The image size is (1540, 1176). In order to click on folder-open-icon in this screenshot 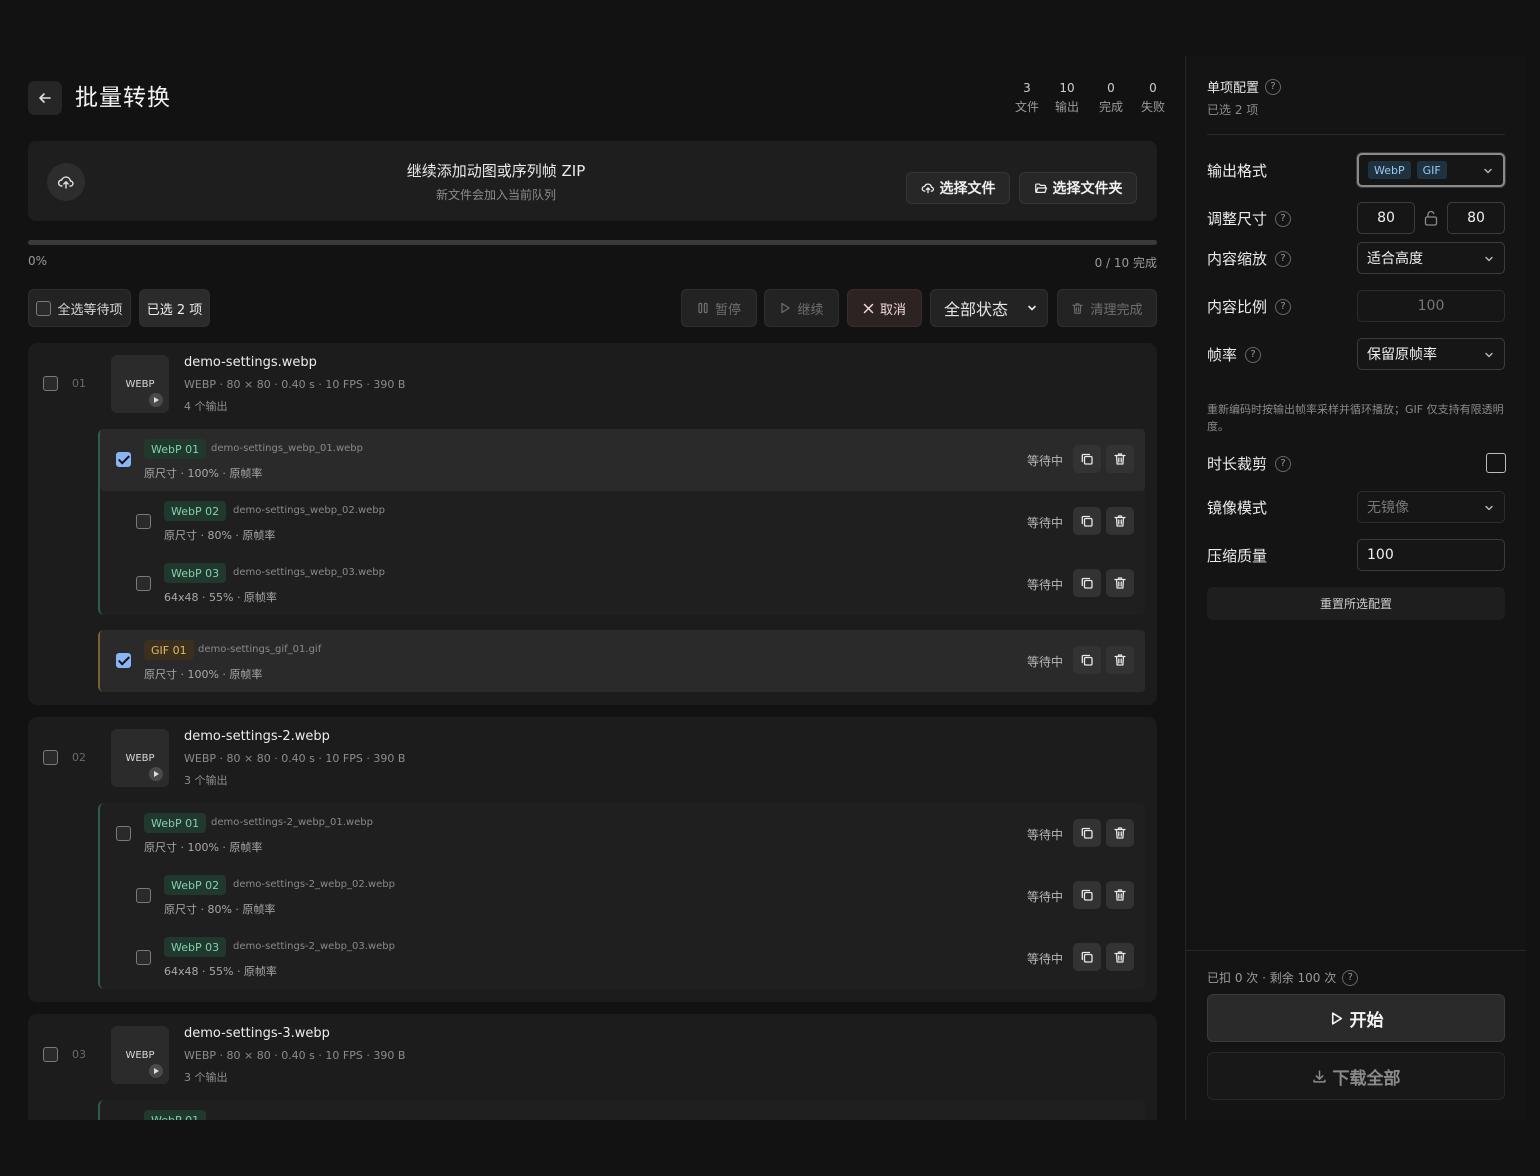, I will do `click(1040, 188)`.